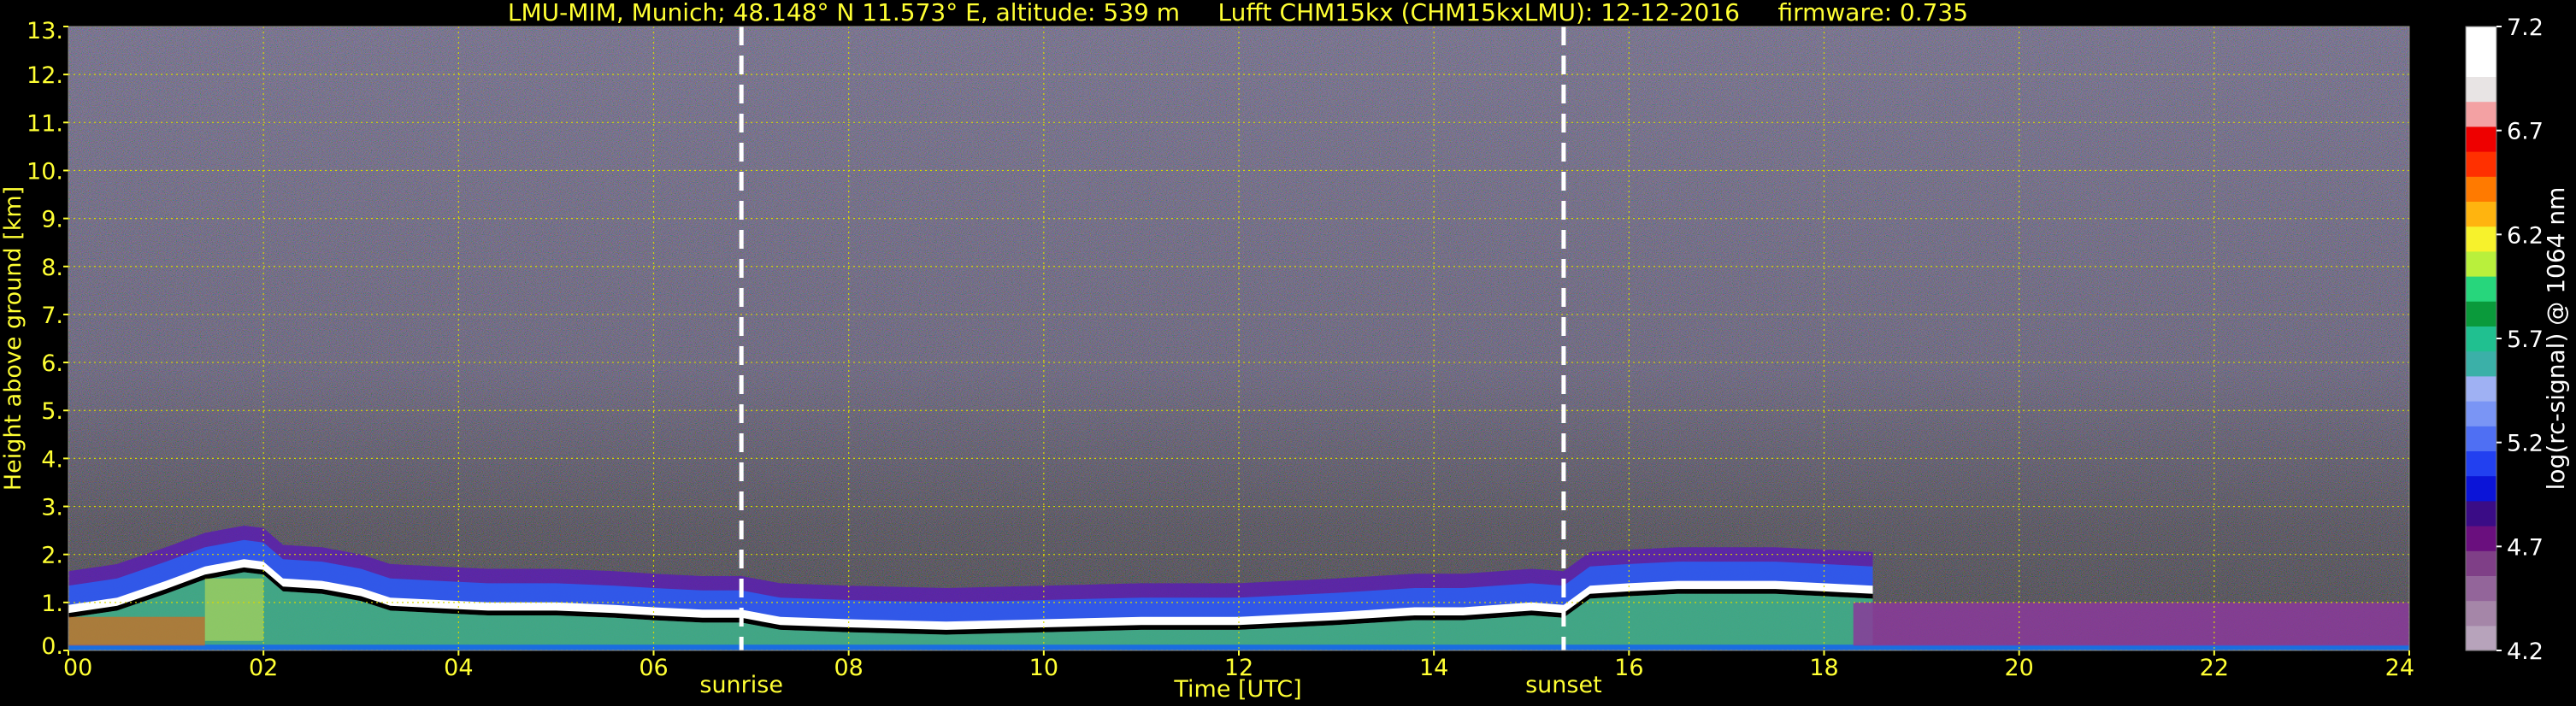 This screenshot has width=2576, height=706. Describe the element at coordinates (2525, 340) in the screenshot. I see `colorbar-tick-label: 5.7` at that location.